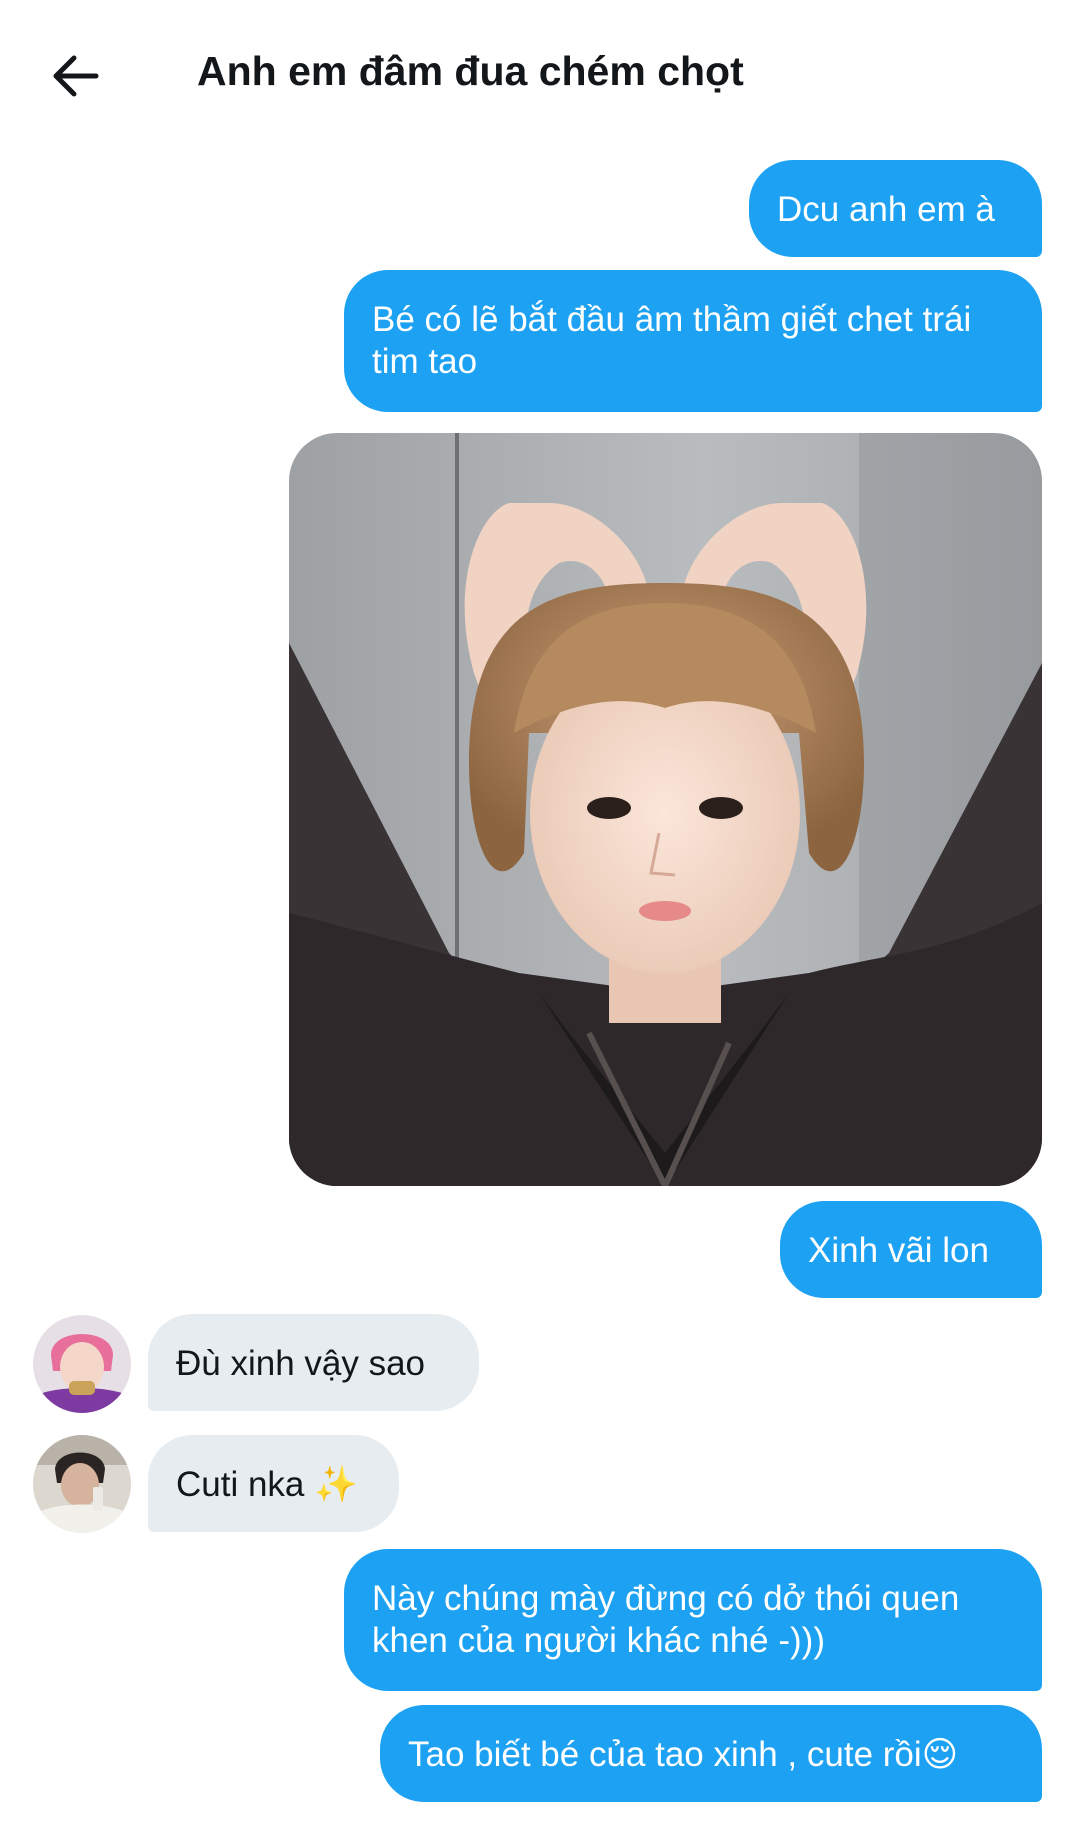 The image size is (1080, 1827). I want to click on message-text: Xinh vãi lon, so click(898, 1250).